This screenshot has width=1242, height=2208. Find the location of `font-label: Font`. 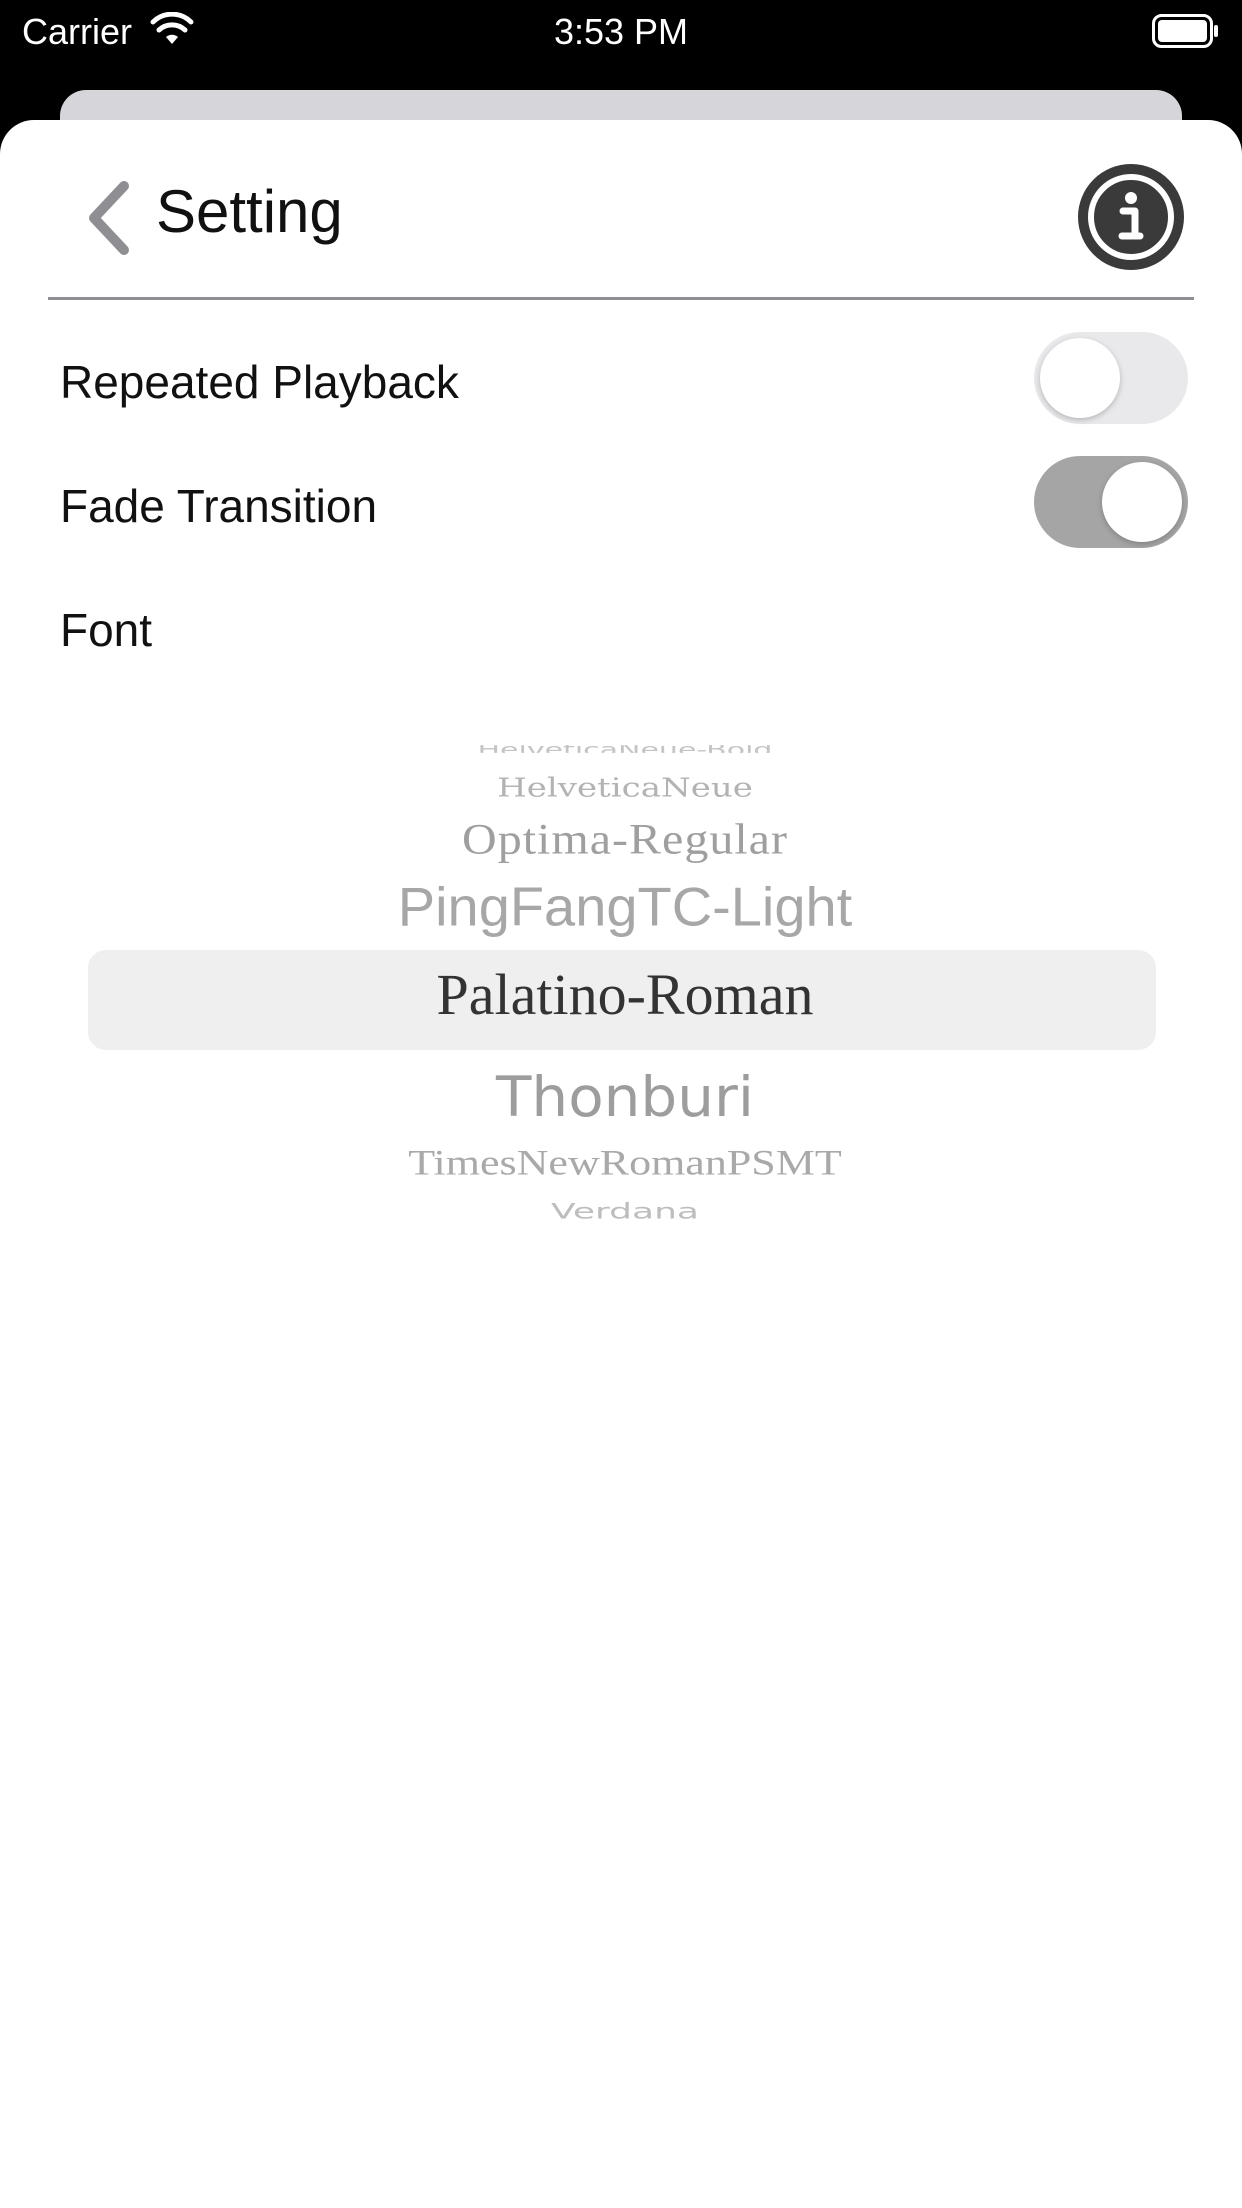

font-label: Font is located at coordinates (106, 630).